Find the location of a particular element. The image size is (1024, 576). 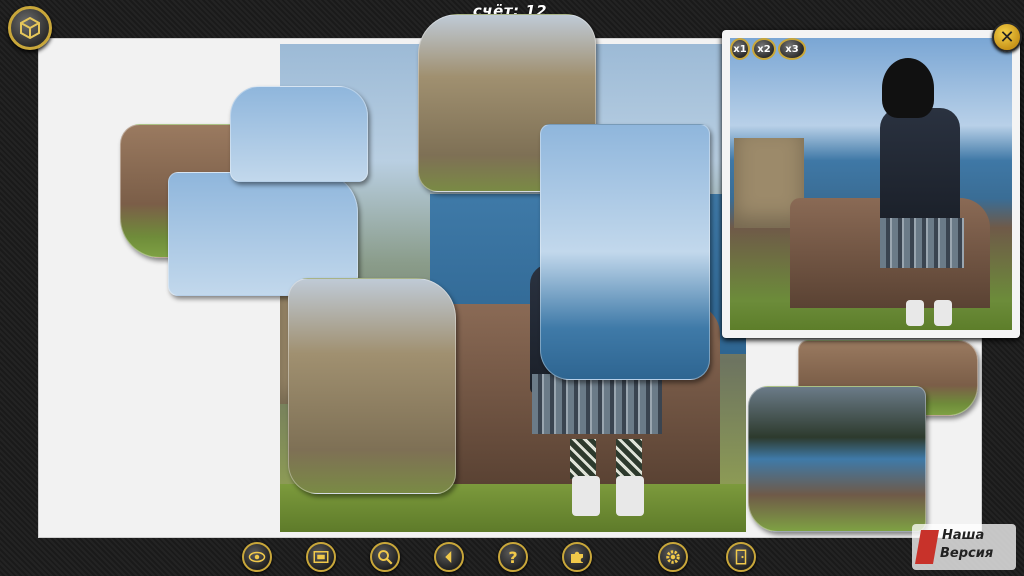

hint-piece-button is located at coordinates (577, 557).